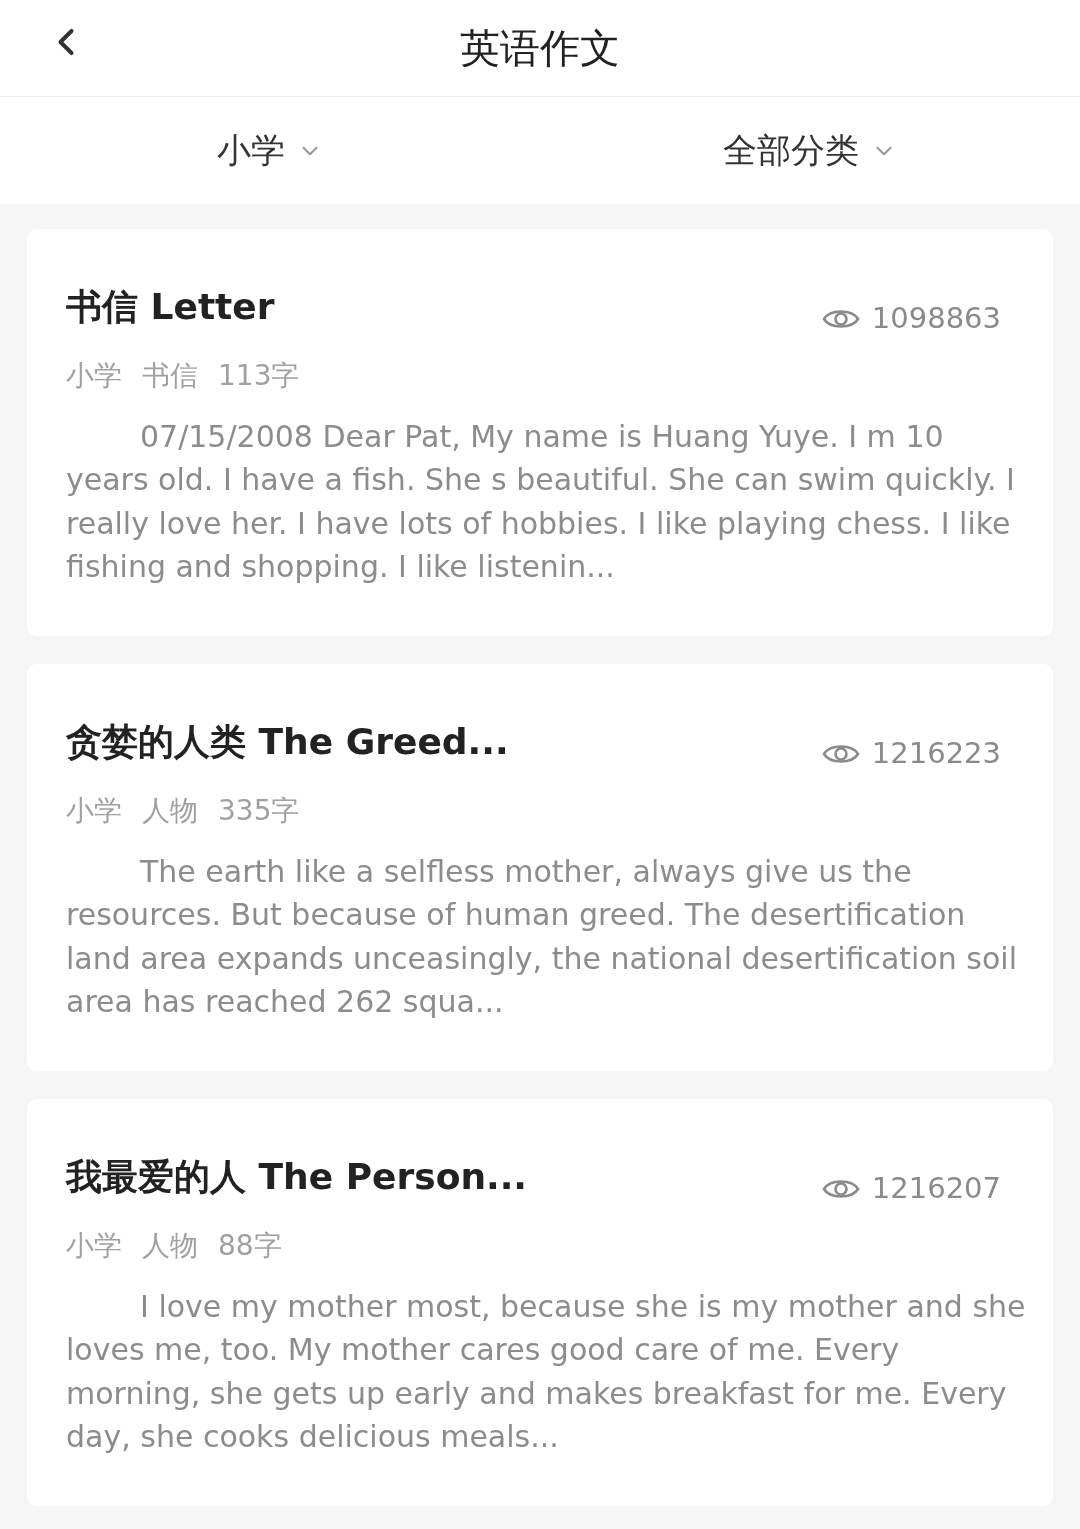 This screenshot has height=1529, width=1080. Describe the element at coordinates (936, 1188) in the screenshot. I see `view-count: 1216207` at that location.